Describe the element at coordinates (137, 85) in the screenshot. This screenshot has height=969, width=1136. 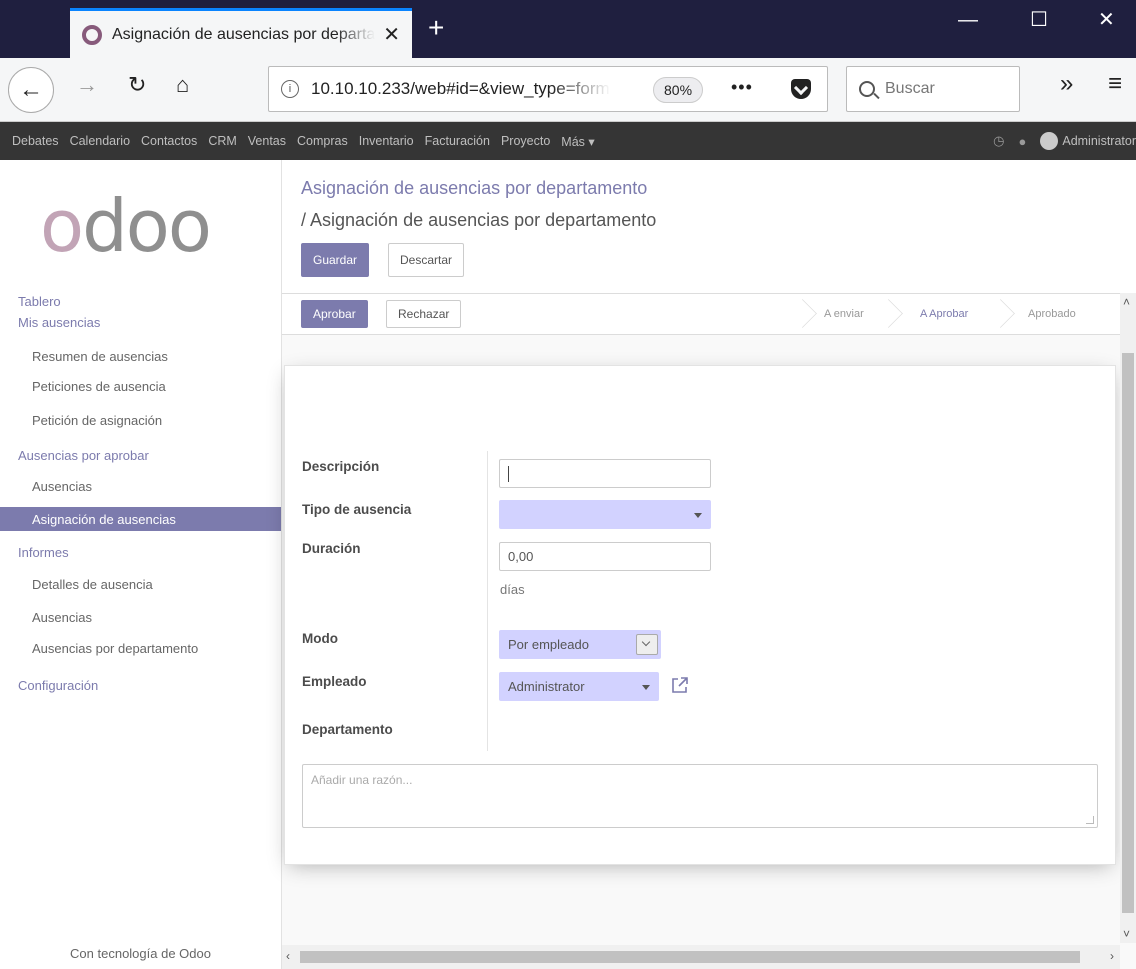
I see `reload-icon: ↻` at that location.